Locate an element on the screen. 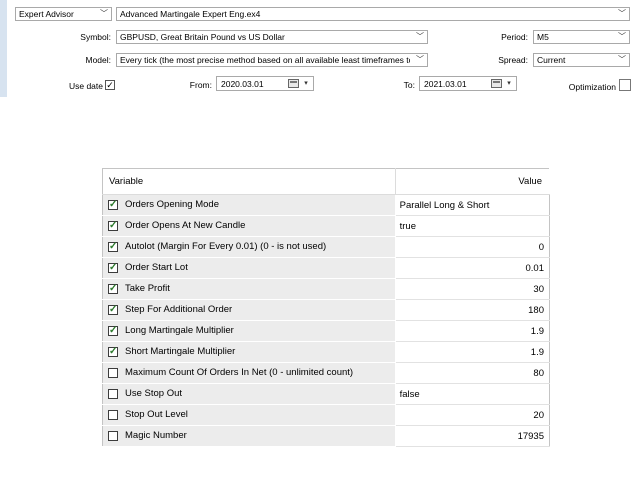  variable-cell: Use Stop Out is located at coordinates (249, 394).